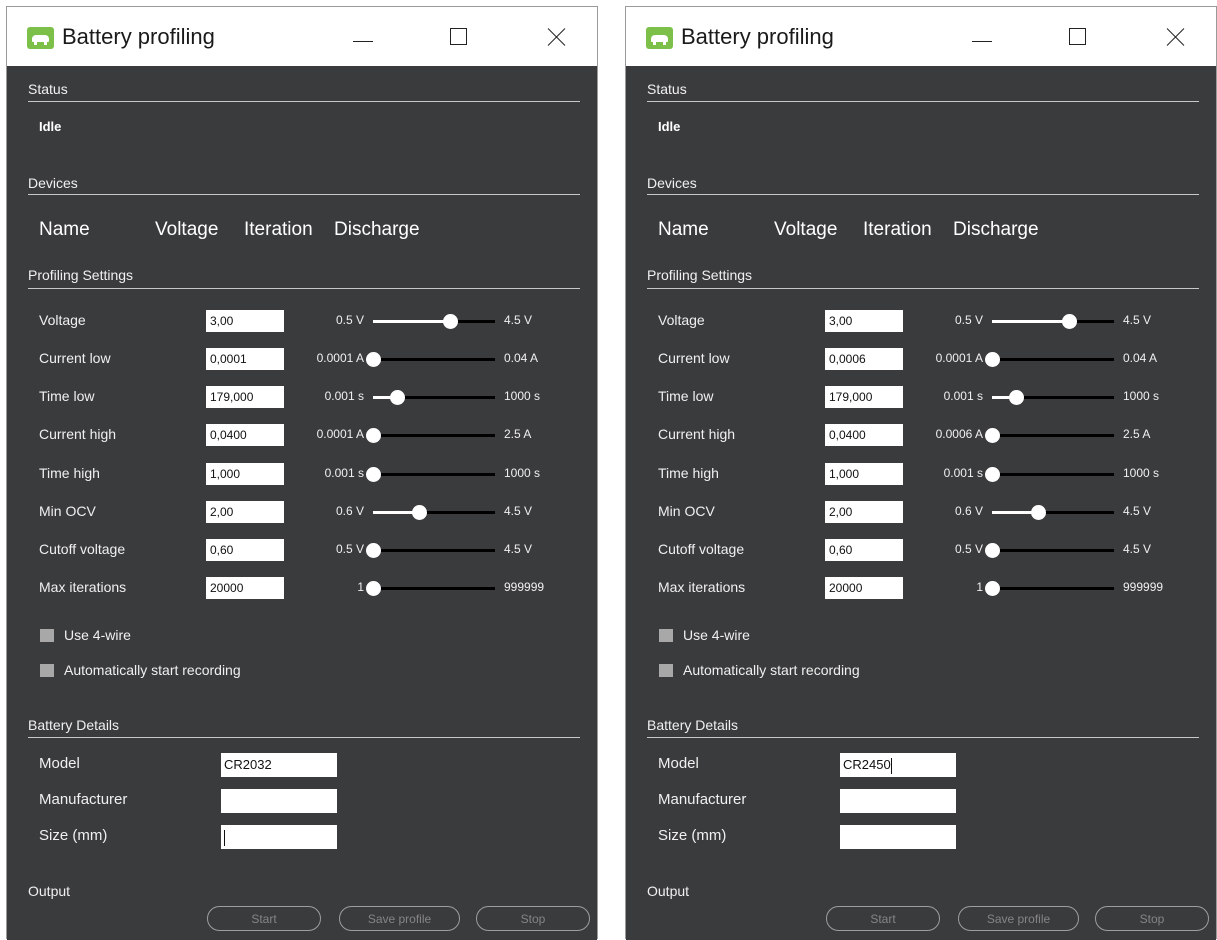 Image resolution: width=1217 pixels, height=940 pixels. What do you see at coordinates (81, 275) in the screenshot?
I see `profiling-settings-header: Profiling Settings` at bounding box center [81, 275].